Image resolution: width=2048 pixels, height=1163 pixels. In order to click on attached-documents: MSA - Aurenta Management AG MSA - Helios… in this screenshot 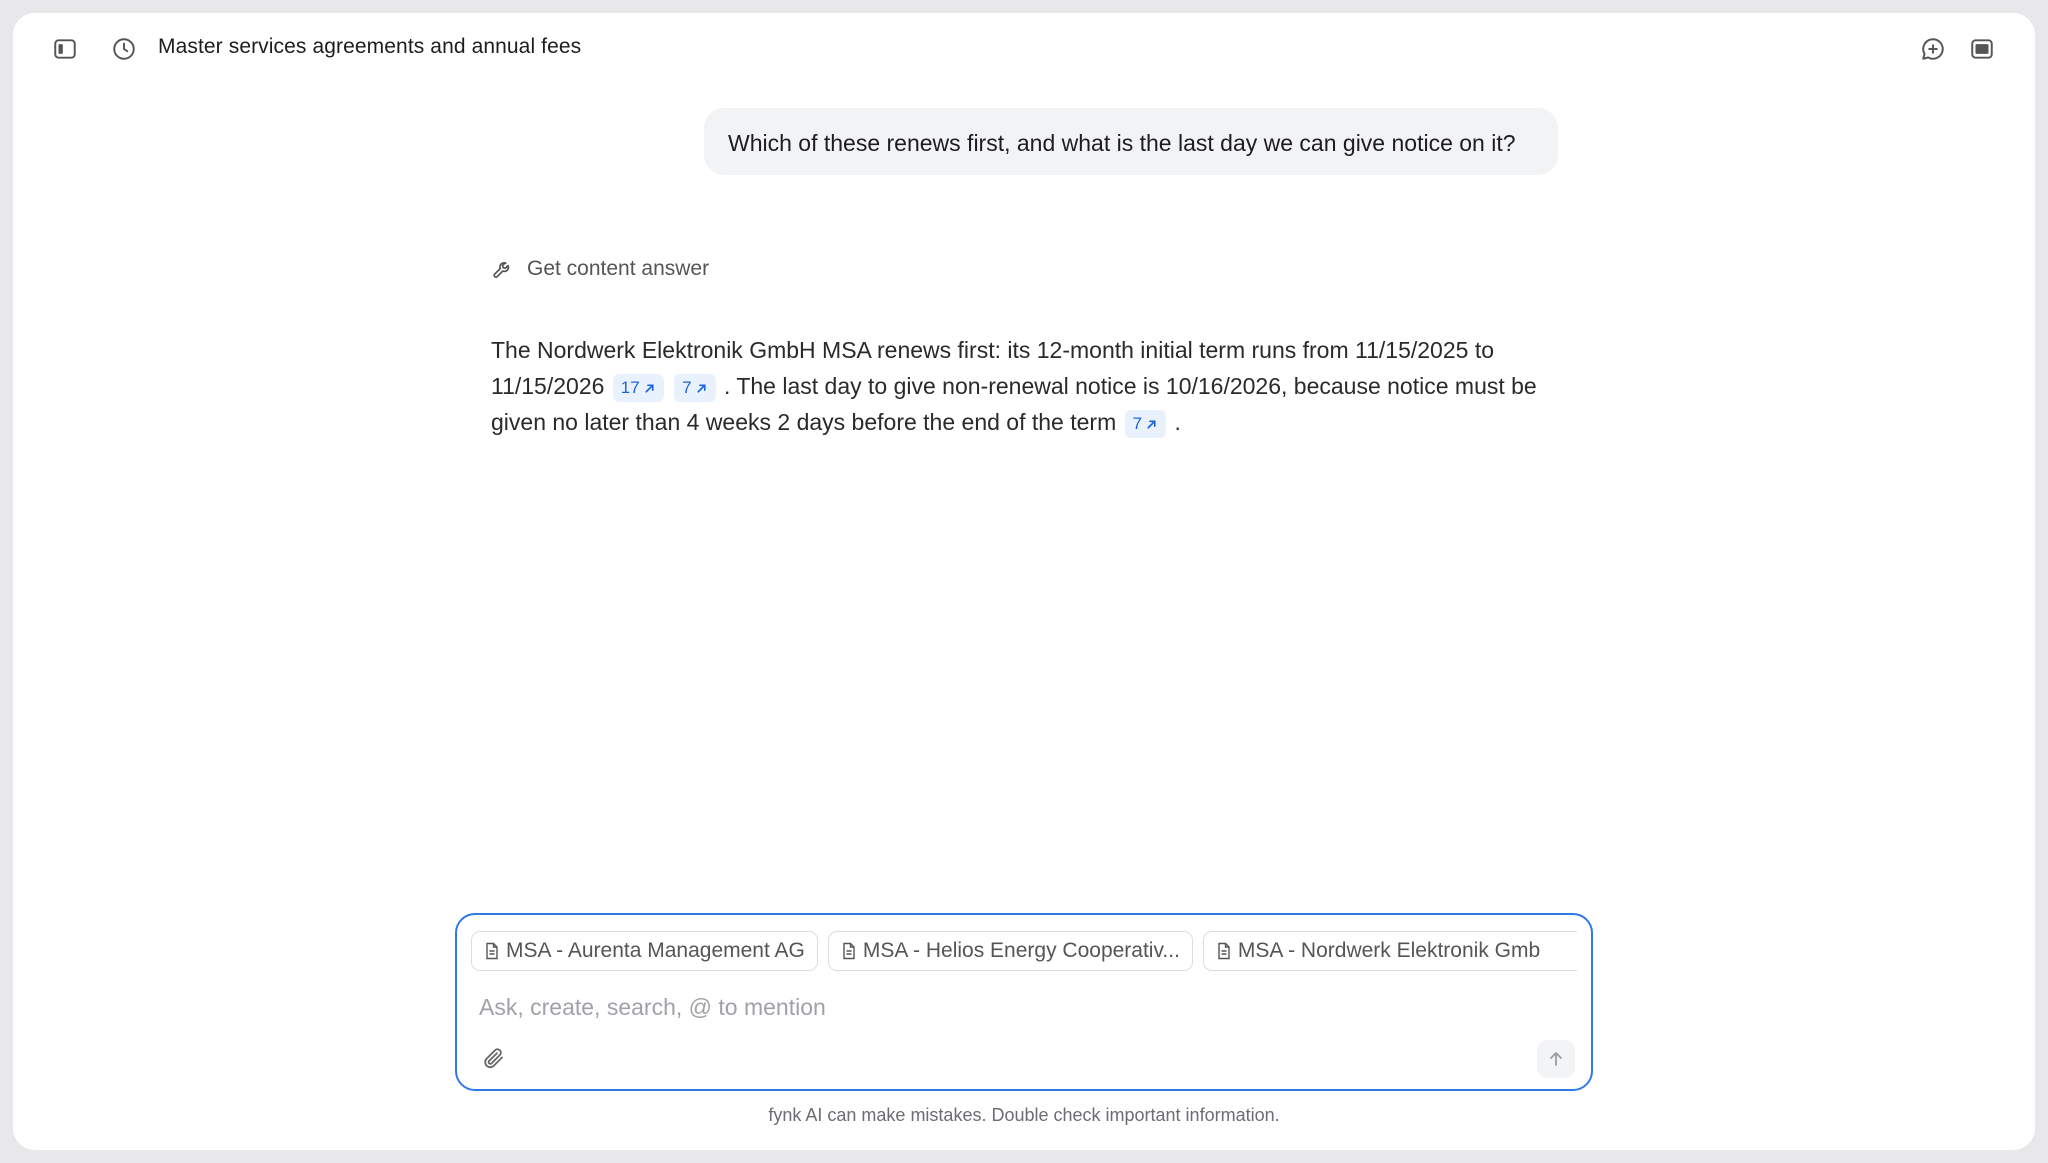, I will do `click(1024, 951)`.